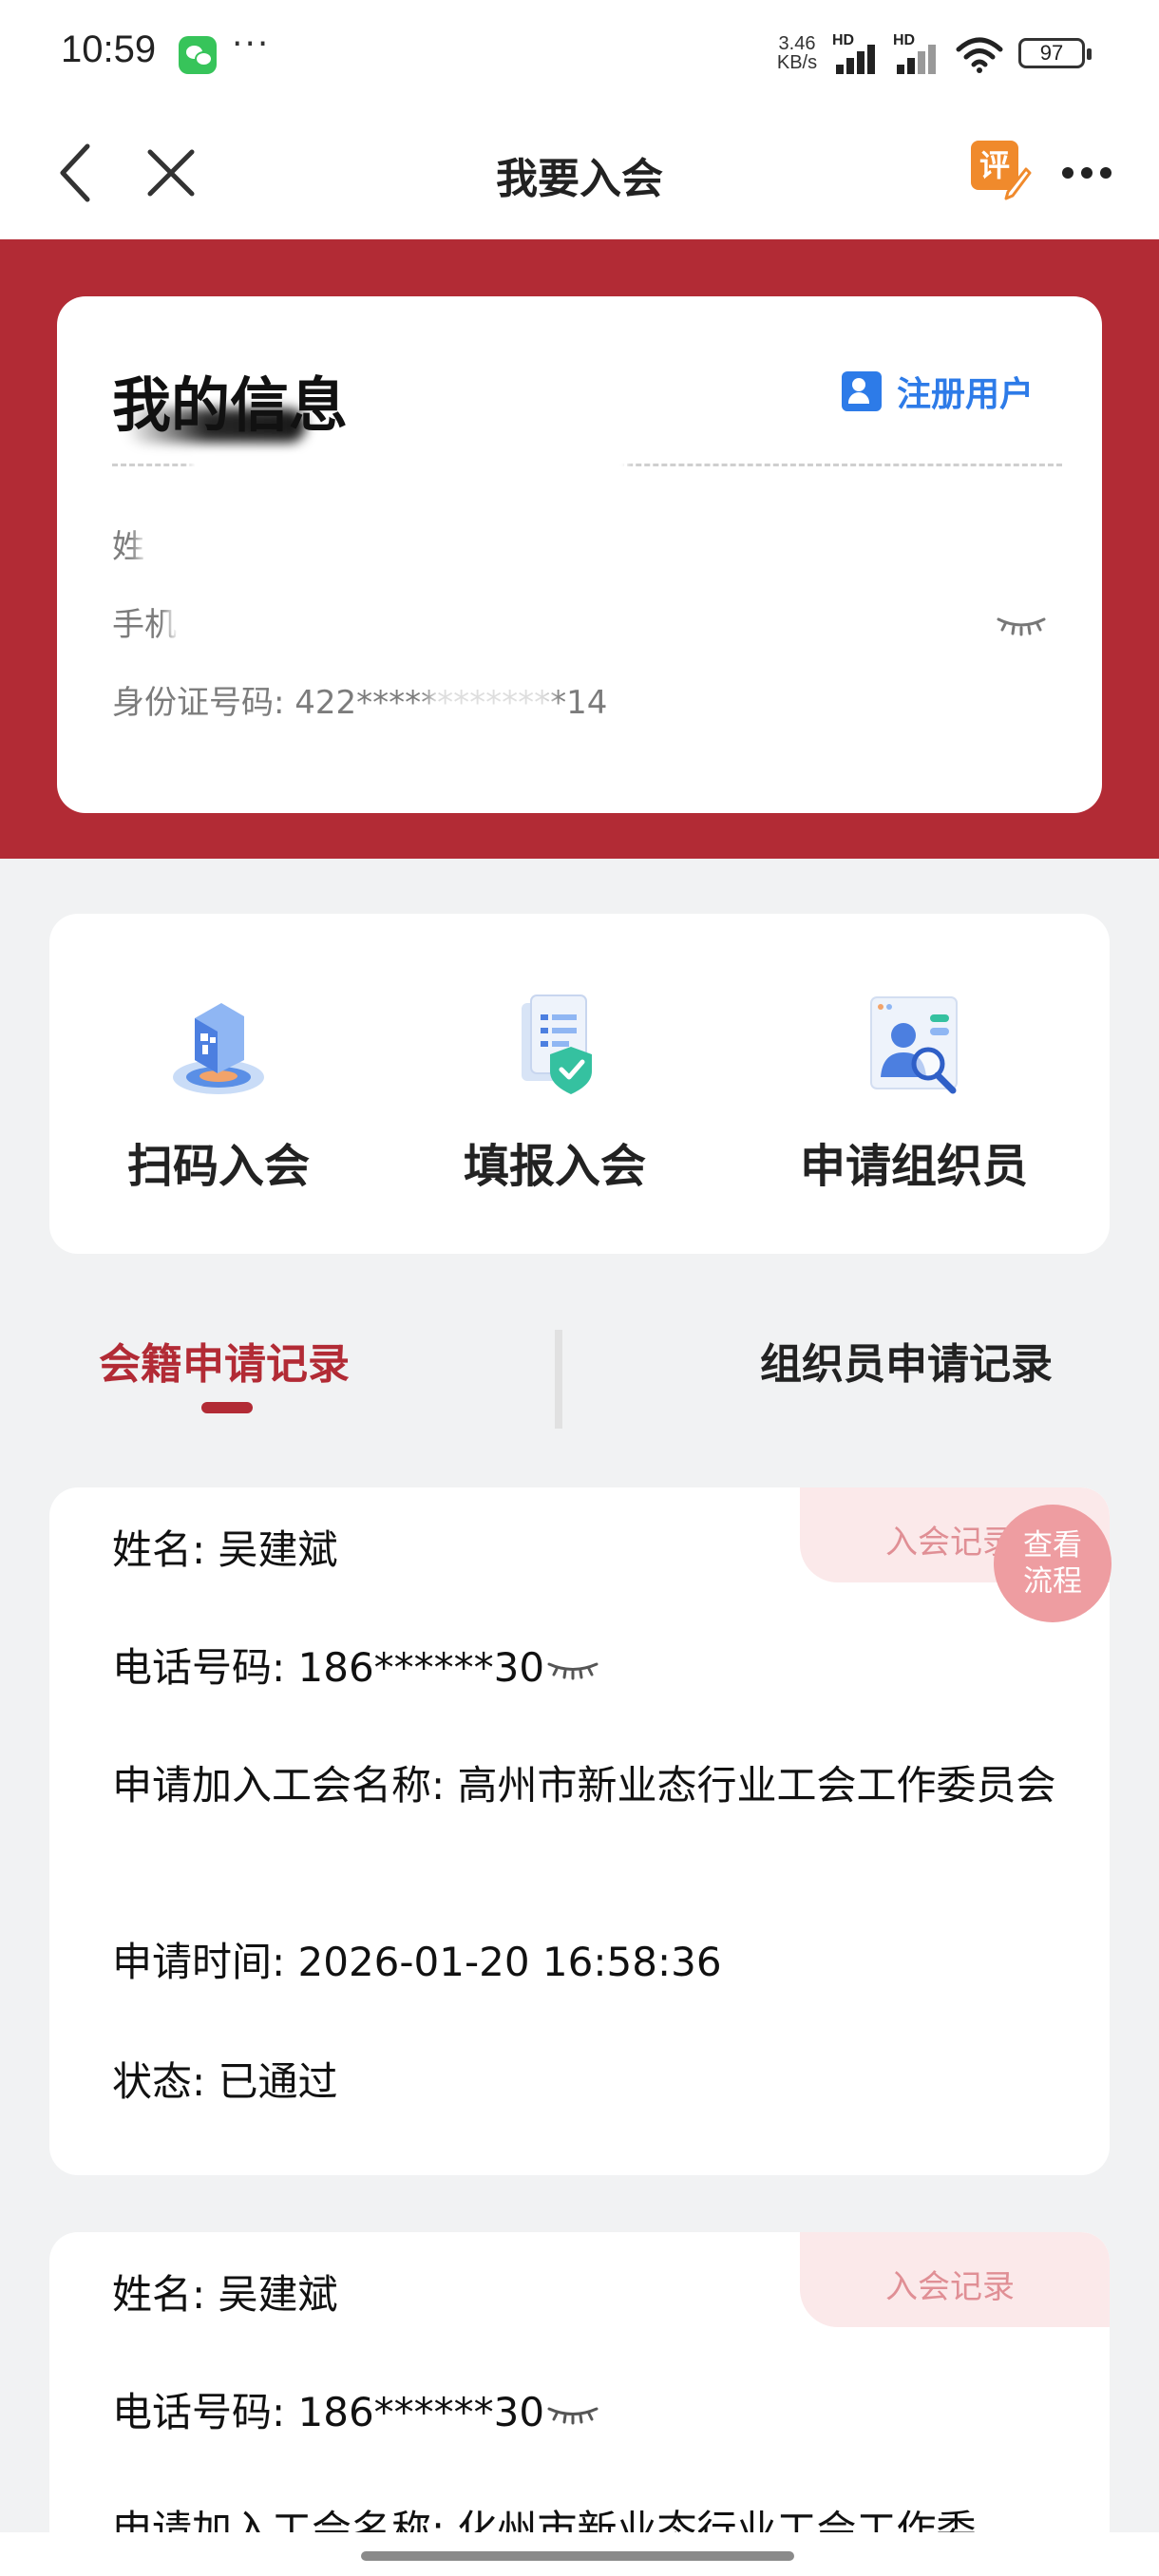 Image resolution: width=1159 pixels, height=2576 pixels. I want to click on my-info-title: 我的信息, so click(230, 405).